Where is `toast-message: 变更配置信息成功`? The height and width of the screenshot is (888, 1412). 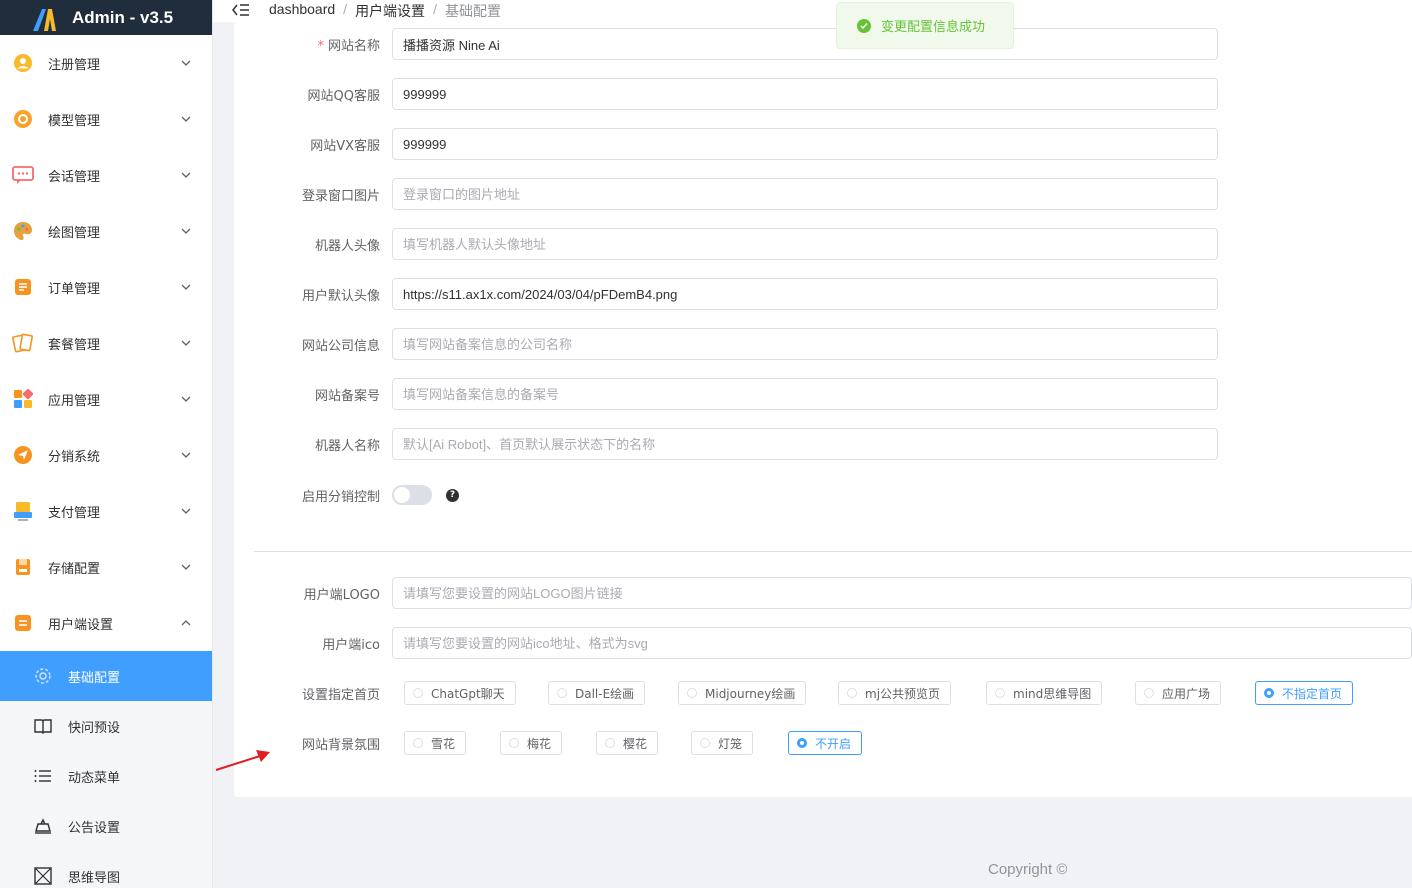 toast-message: 变更配置信息成功 is located at coordinates (933, 27).